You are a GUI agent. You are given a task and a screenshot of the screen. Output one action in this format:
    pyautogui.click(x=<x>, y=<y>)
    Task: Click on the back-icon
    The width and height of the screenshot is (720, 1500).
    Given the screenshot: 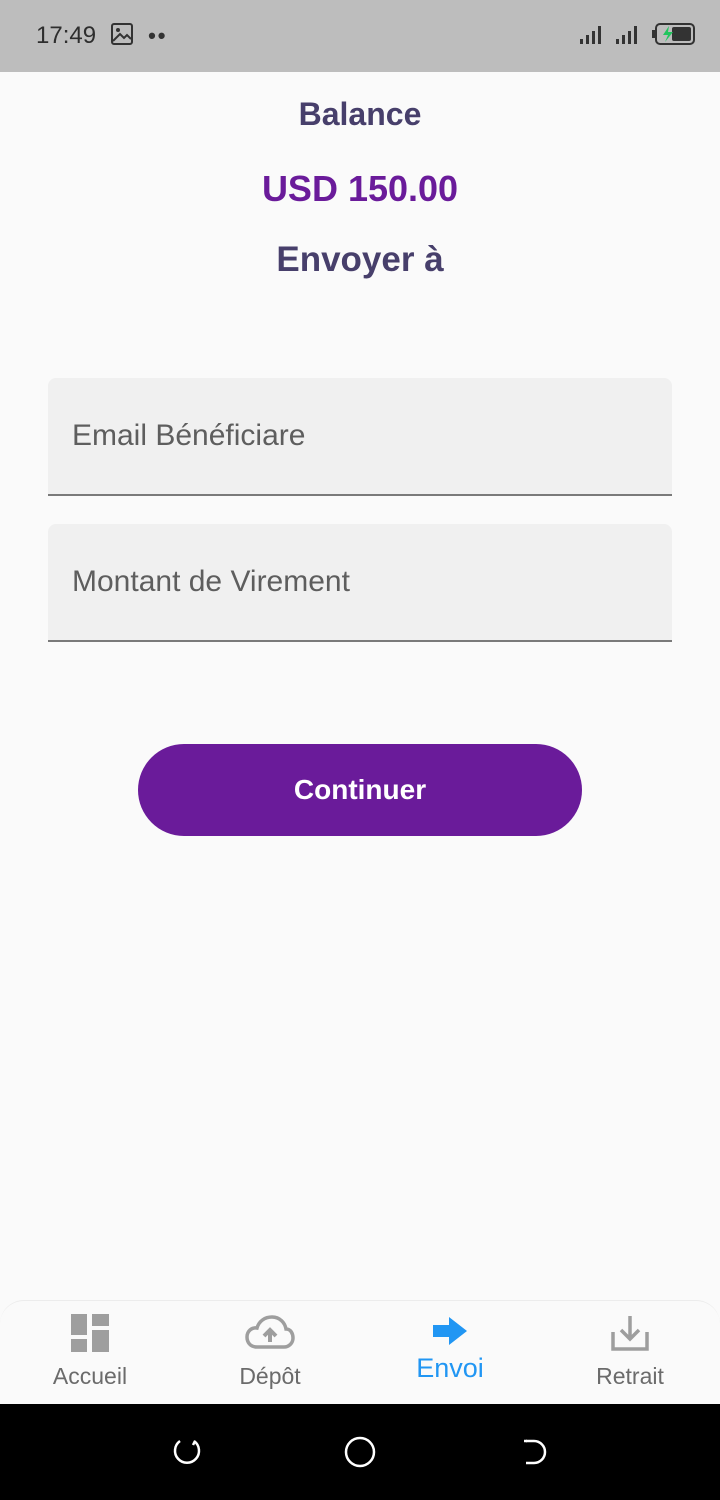 What is the action you would take?
    pyautogui.click(x=533, y=1452)
    